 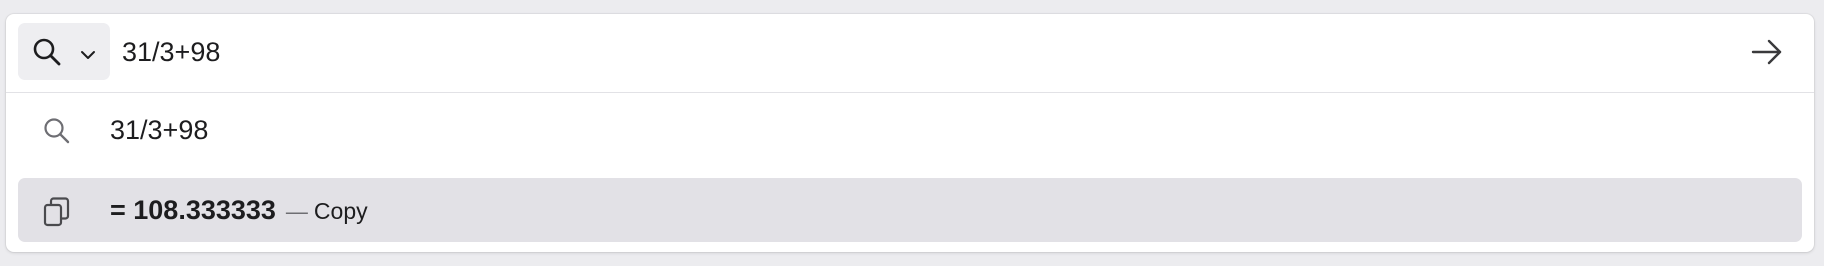 I want to click on calculation-result-text: = 108.333333 — Copy, so click(x=239, y=210).